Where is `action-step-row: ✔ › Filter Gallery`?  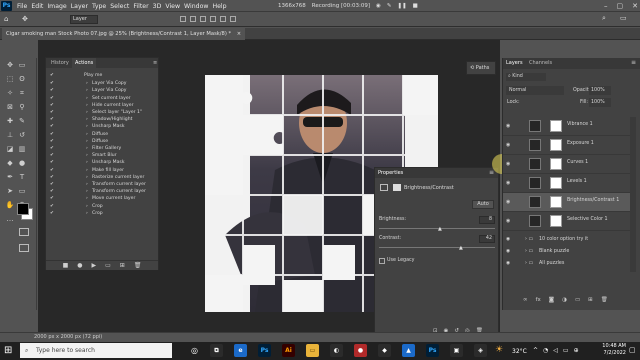
action-step-row: ✔ › Filter Gallery is located at coordinates (102, 148).